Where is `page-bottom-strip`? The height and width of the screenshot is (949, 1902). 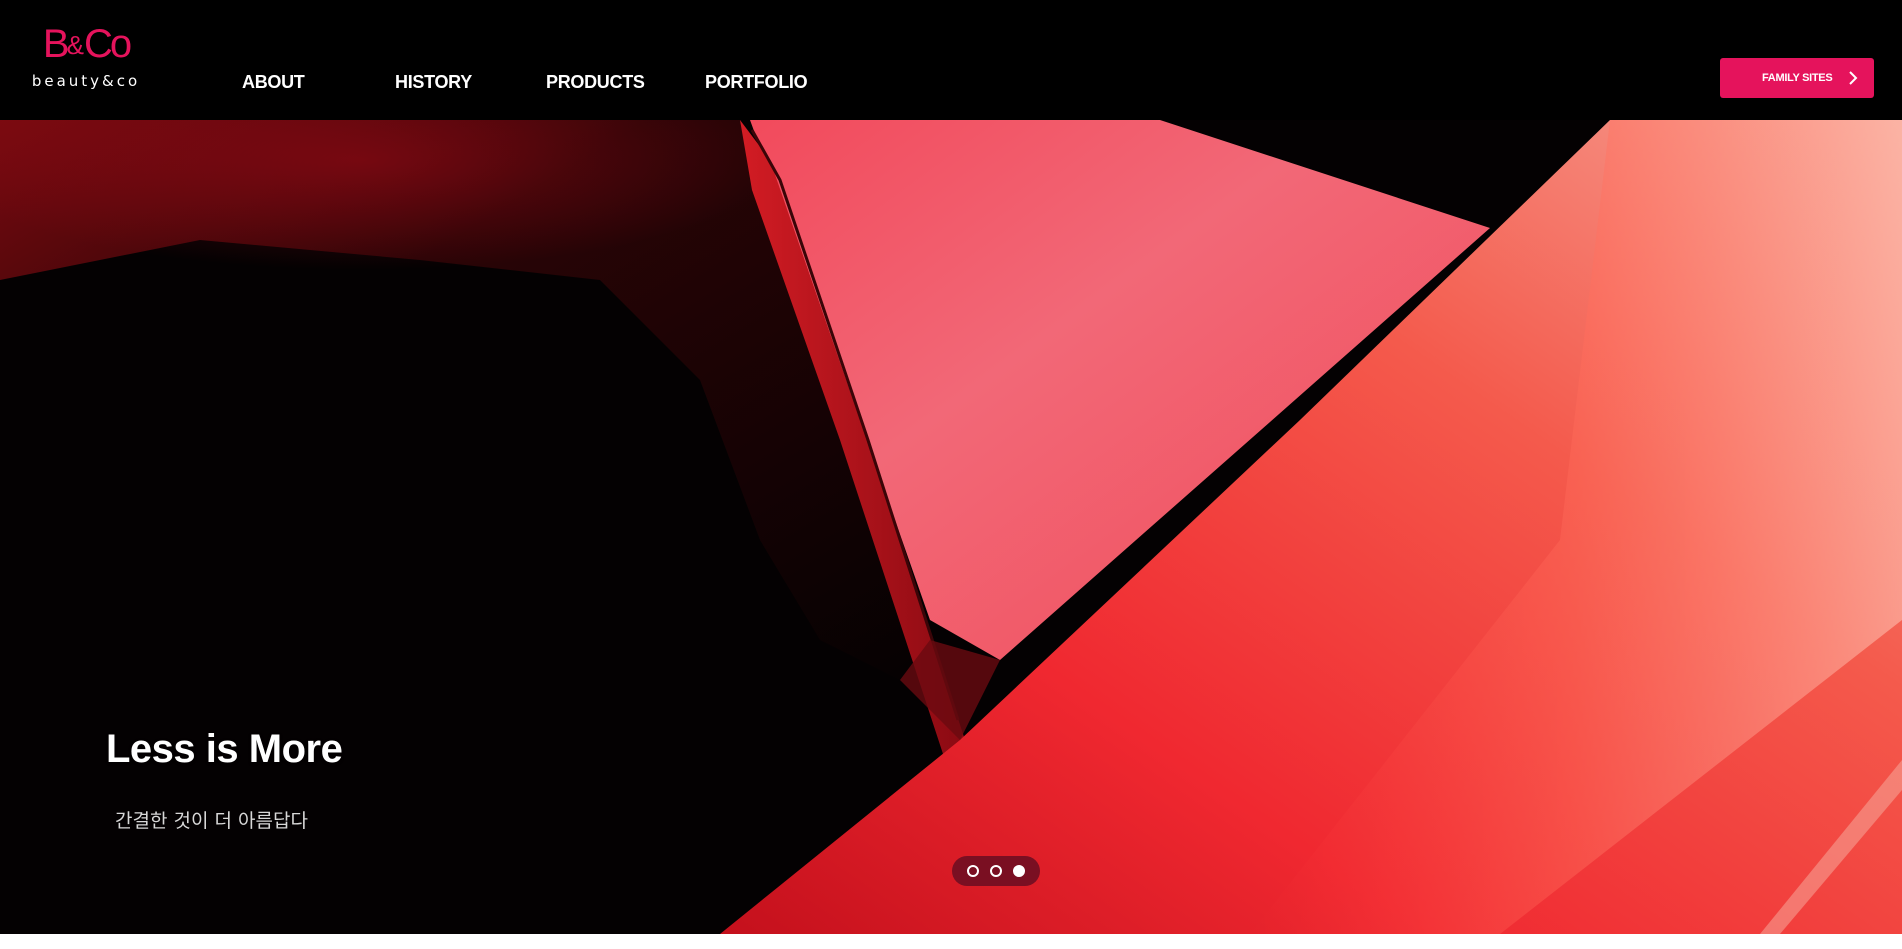
page-bottom-strip is located at coordinates (951, 941).